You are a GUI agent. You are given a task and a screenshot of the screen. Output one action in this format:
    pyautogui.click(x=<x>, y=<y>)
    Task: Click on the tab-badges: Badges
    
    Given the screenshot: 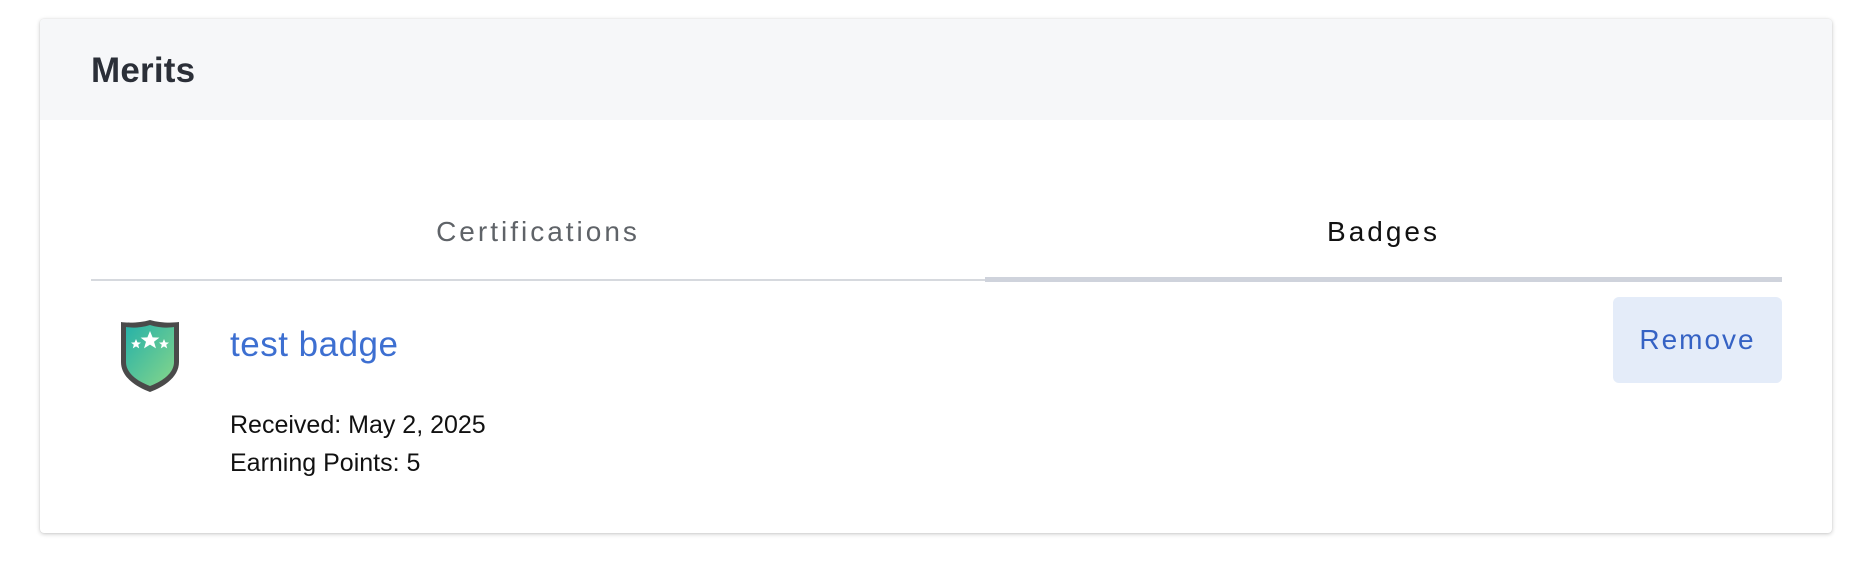 What is the action you would take?
    pyautogui.click(x=1383, y=233)
    